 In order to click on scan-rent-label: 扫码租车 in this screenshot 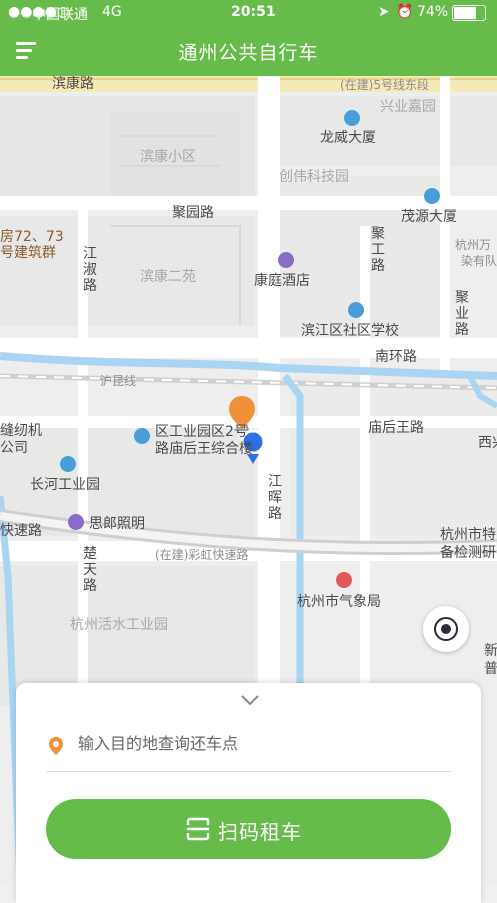, I will do `click(260, 832)`.